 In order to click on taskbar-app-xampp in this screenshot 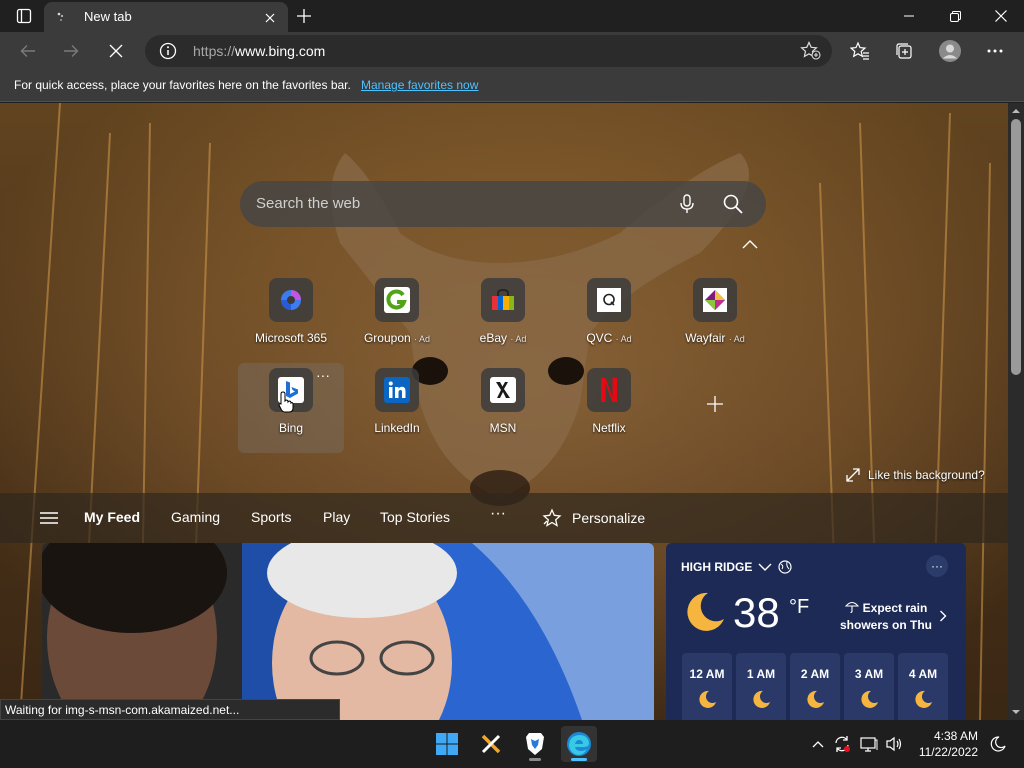, I will do `click(491, 744)`.